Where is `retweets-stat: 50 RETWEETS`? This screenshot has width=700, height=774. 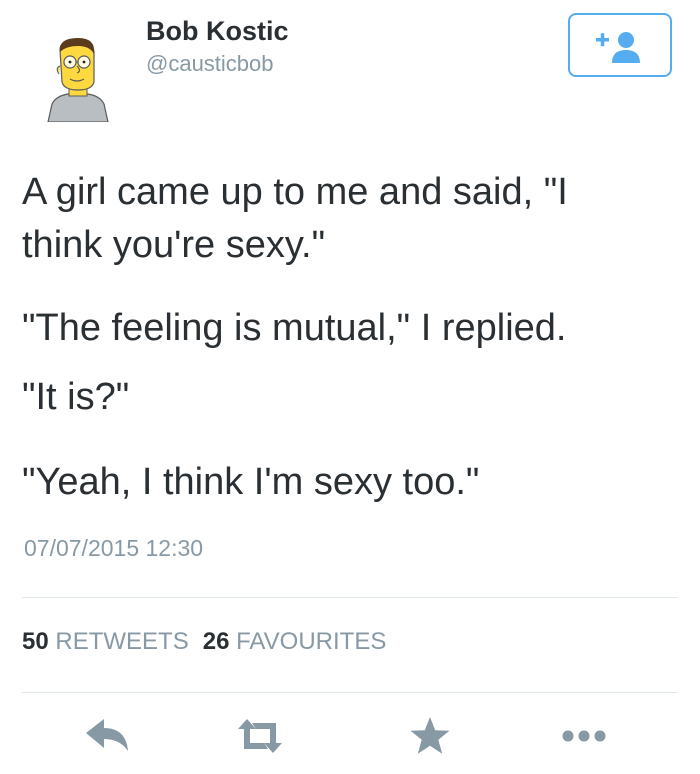 retweets-stat: 50 RETWEETS is located at coordinates (105, 641).